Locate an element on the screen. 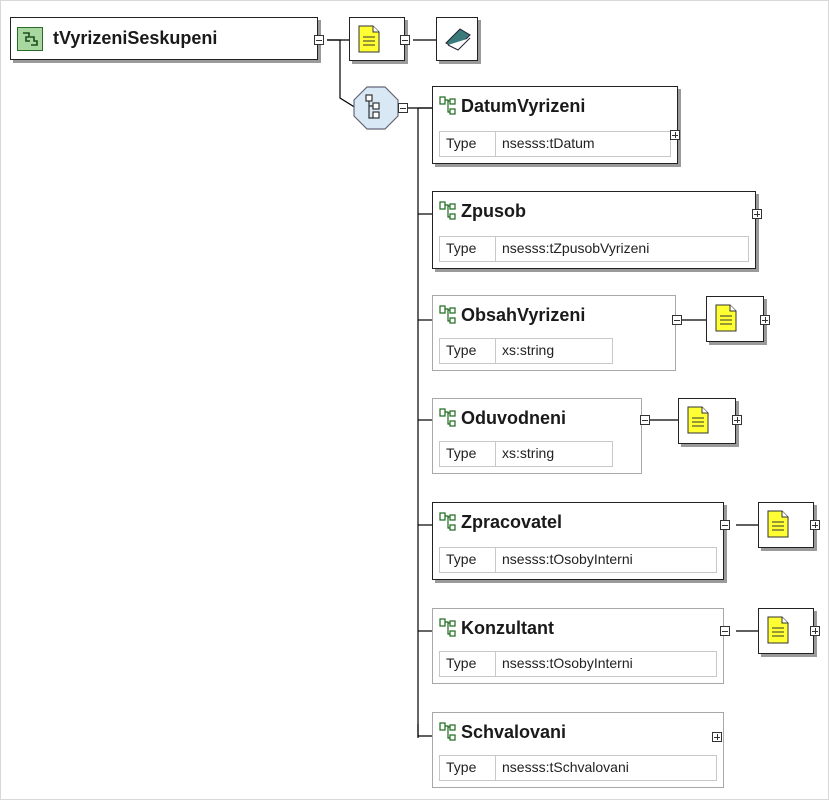 The width and height of the screenshot is (829, 800). sequence-compositor is located at coordinates (376, 110).